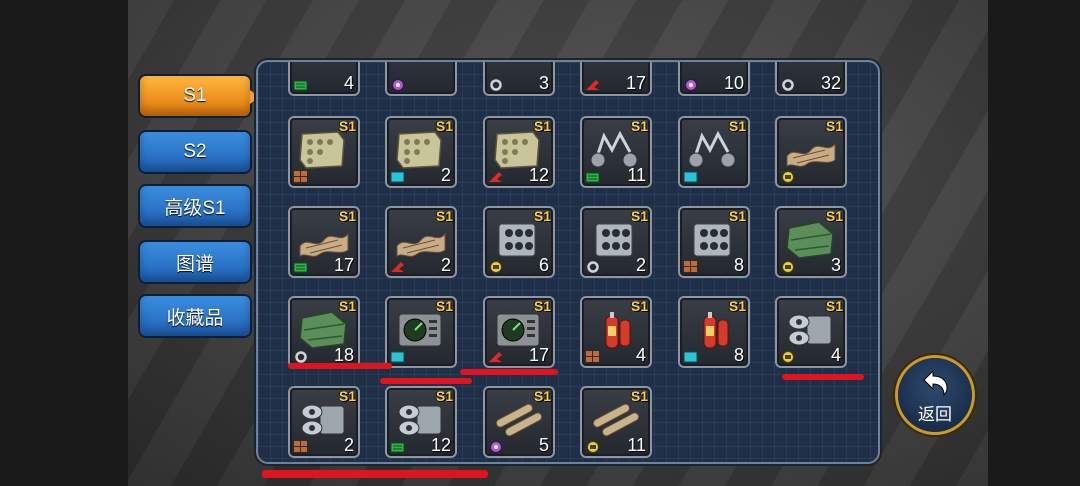  What do you see at coordinates (421, 79) in the screenshot?
I see `inventory-slot` at bounding box center [421, 79].